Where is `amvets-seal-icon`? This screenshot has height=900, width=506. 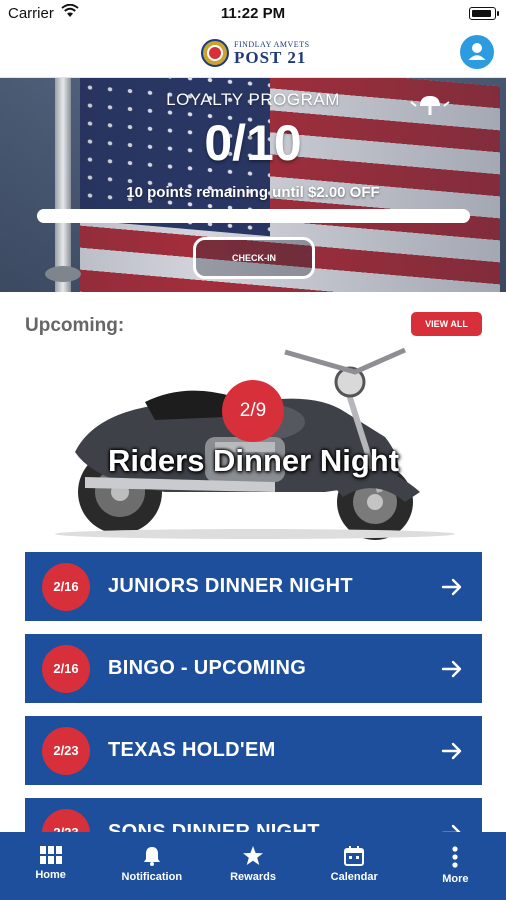 amvets-seal-icon is located at coordinates (215, 53).